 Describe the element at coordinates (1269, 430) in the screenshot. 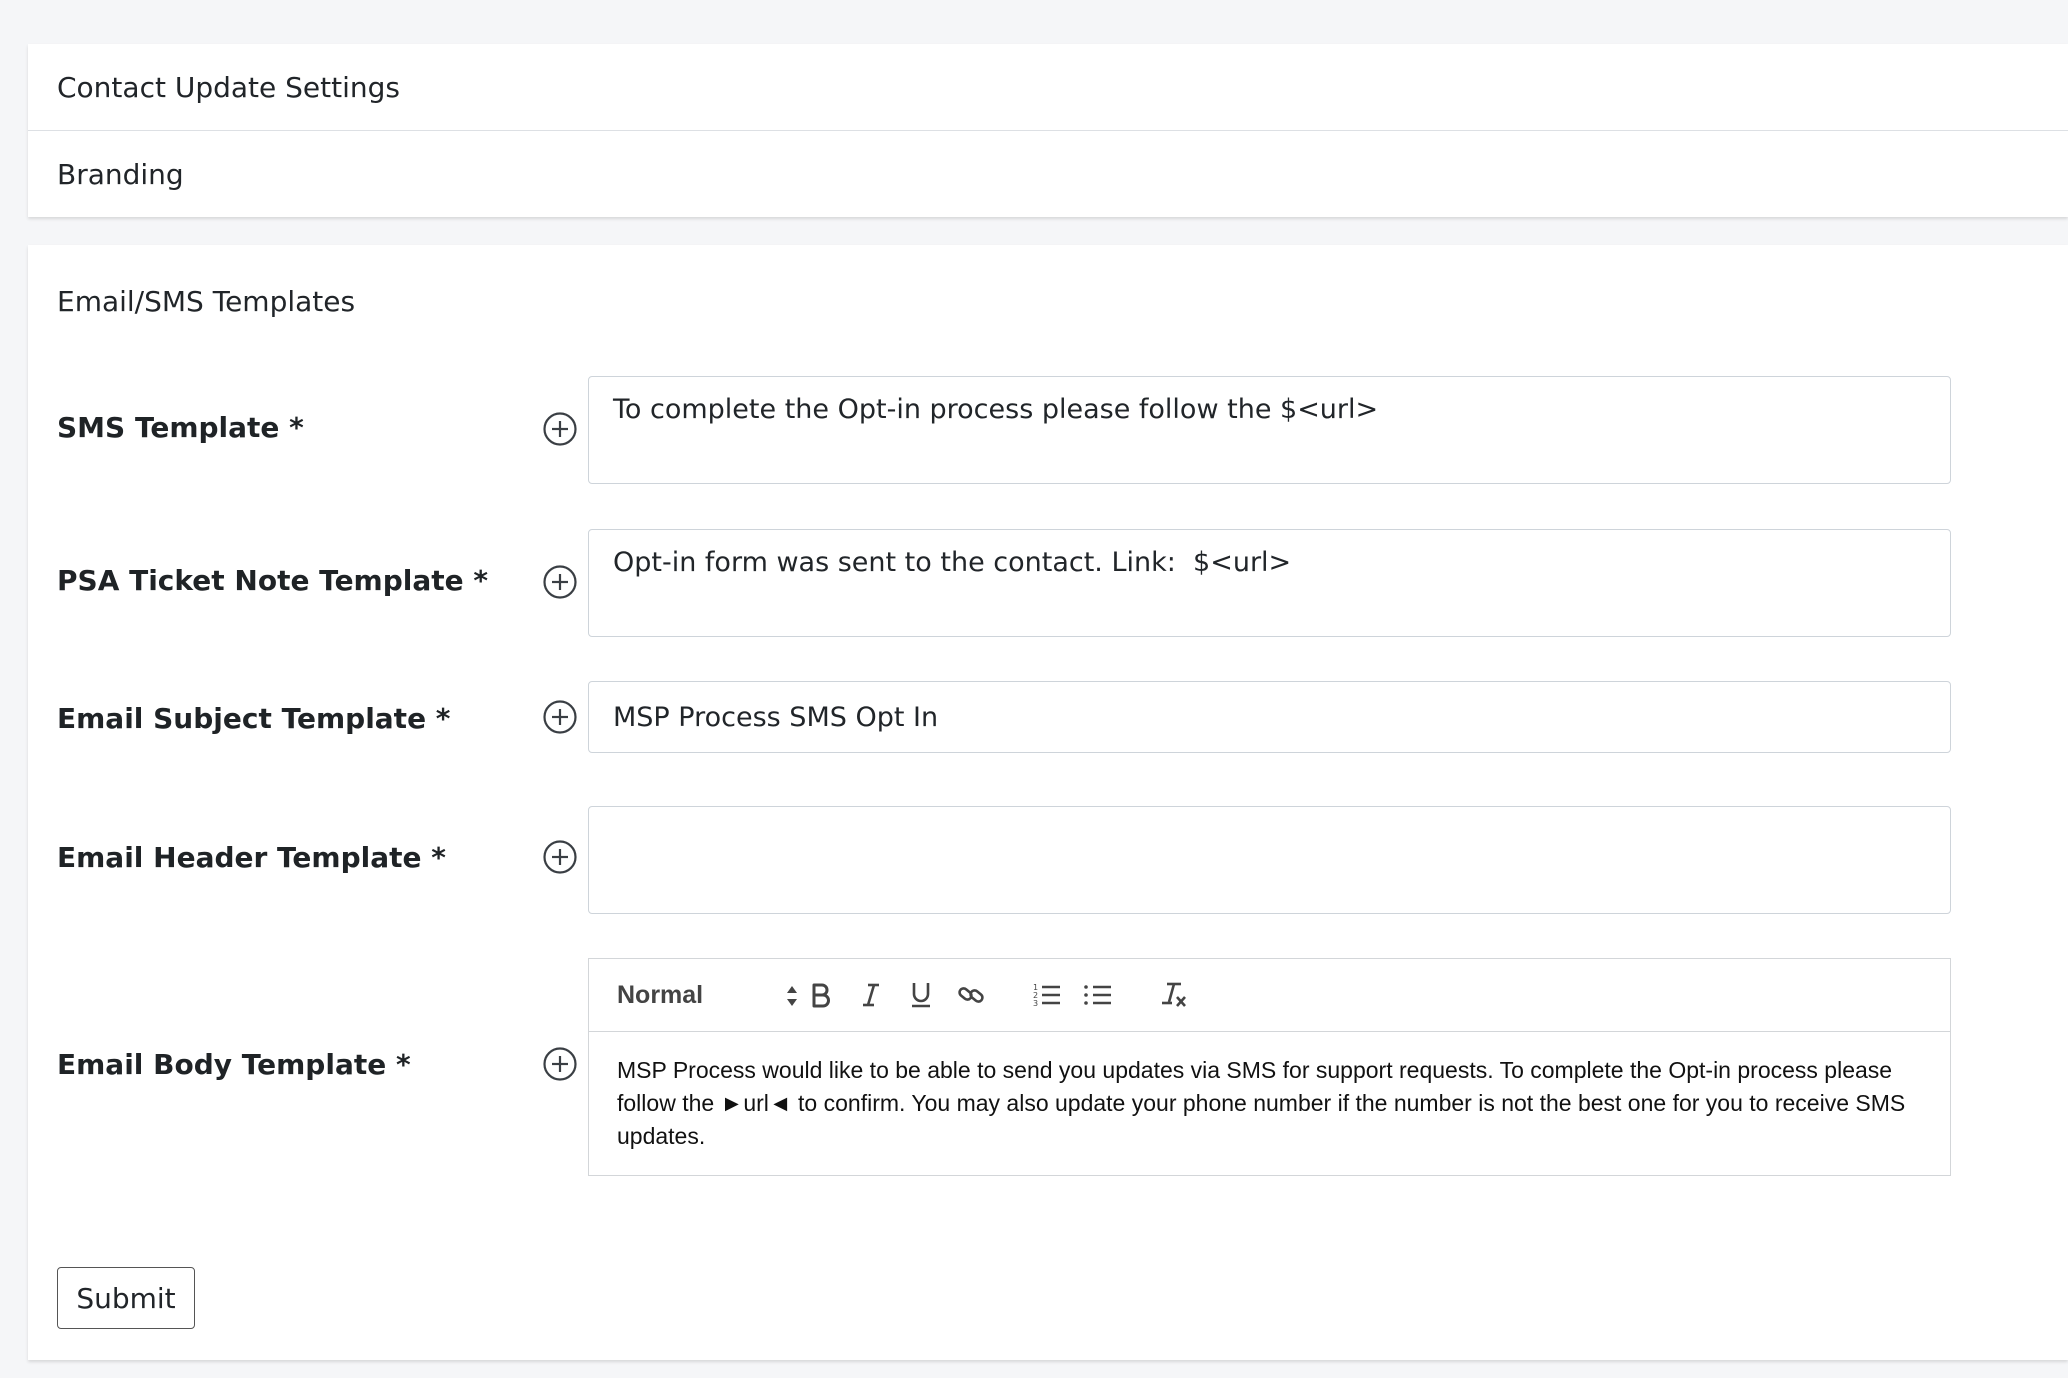

I see `sms-template-input` at that location.